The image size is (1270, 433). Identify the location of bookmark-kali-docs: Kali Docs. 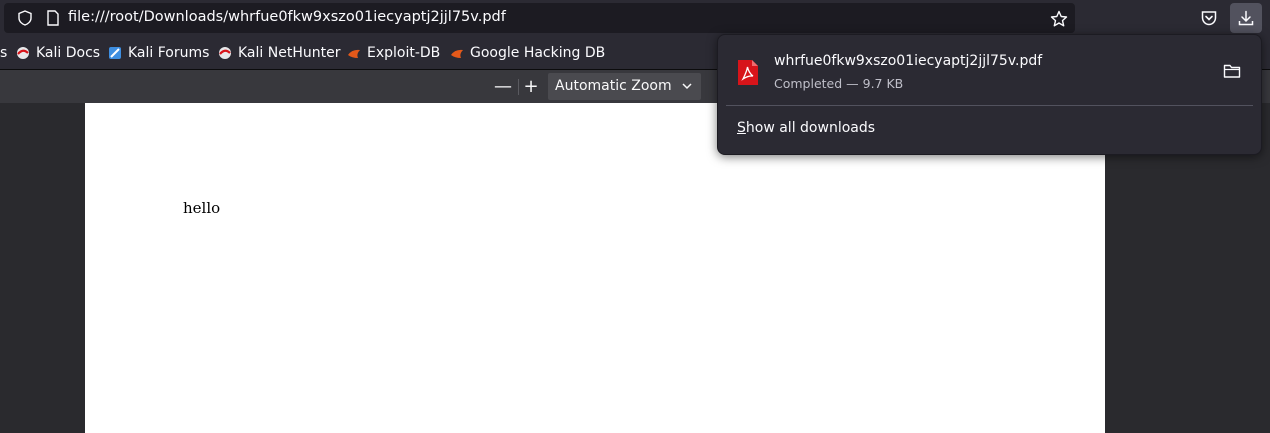
(58, 53).